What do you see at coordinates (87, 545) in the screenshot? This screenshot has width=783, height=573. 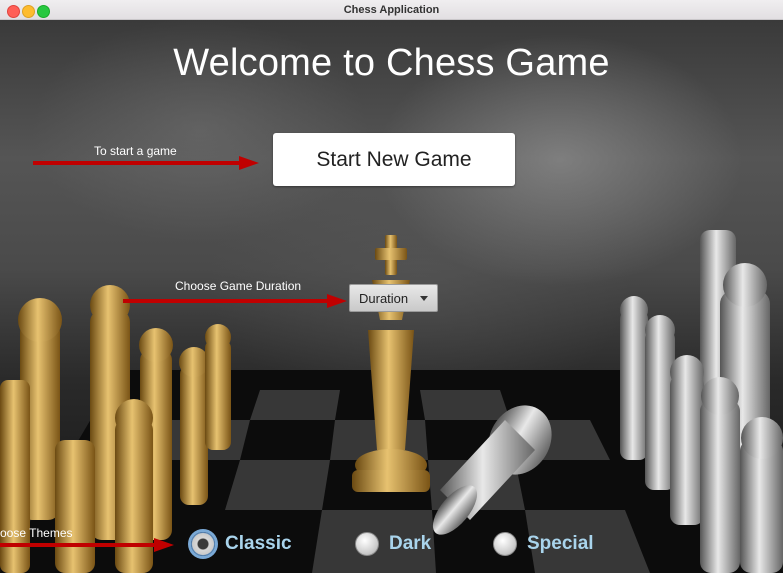 I see `themes-arrow-icon` at bounding box center [87, 545].